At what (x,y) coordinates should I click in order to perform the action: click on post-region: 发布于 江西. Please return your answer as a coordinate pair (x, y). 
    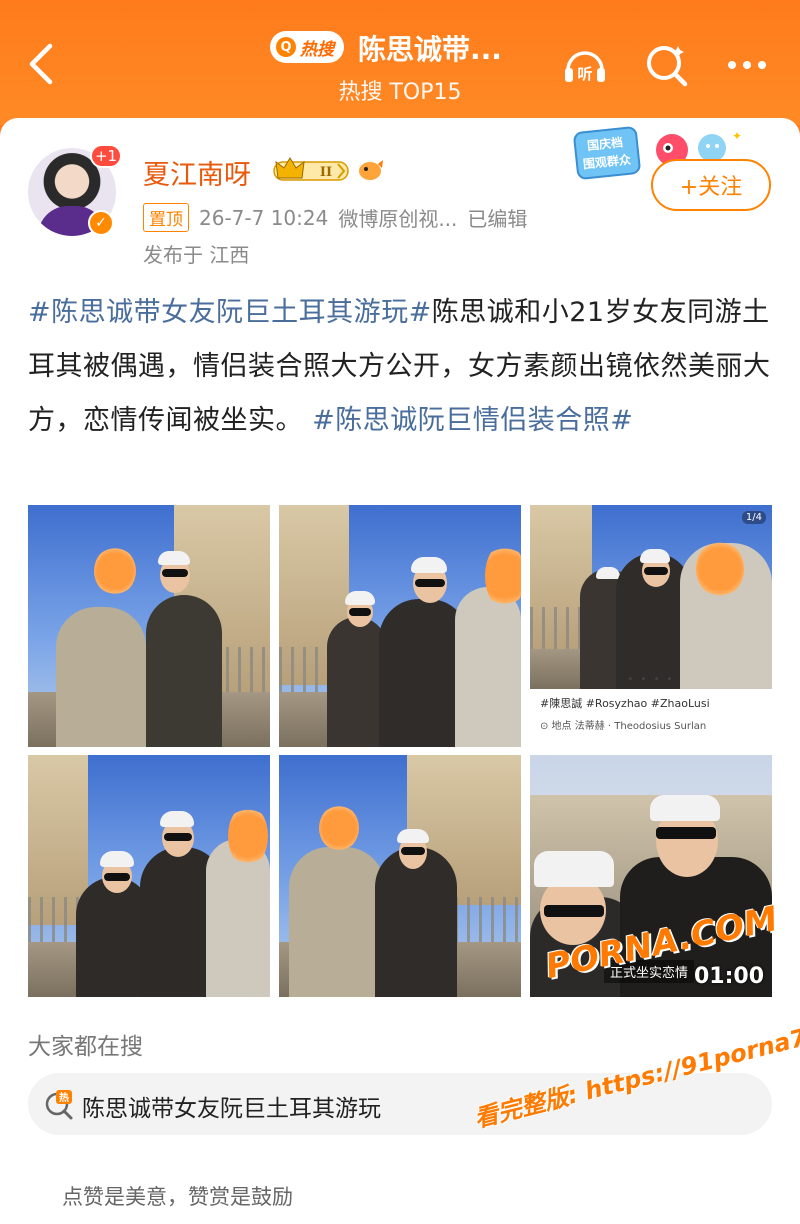
    Looking at the image, I should click on (196, 255).